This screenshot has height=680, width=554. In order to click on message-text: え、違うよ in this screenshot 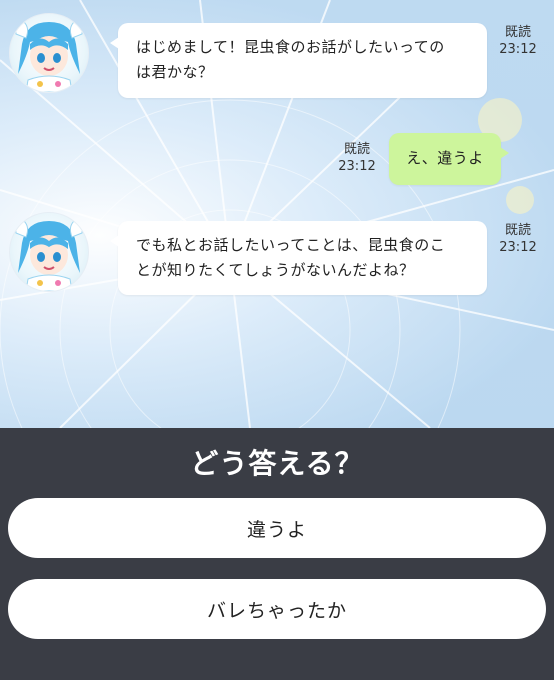, I will do `click(445, 158)`.